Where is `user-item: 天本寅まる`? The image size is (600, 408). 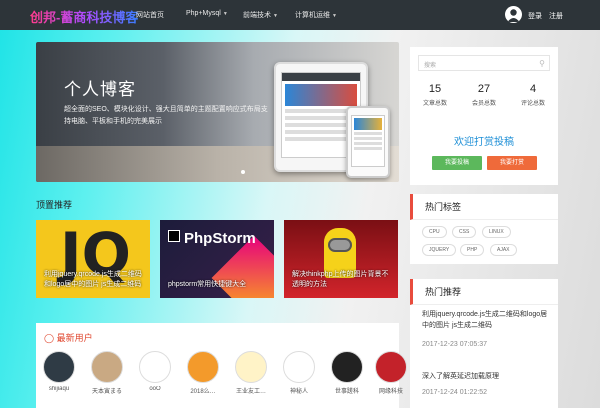 user-item: 天本寅まる is located at coordinates (107, 373).